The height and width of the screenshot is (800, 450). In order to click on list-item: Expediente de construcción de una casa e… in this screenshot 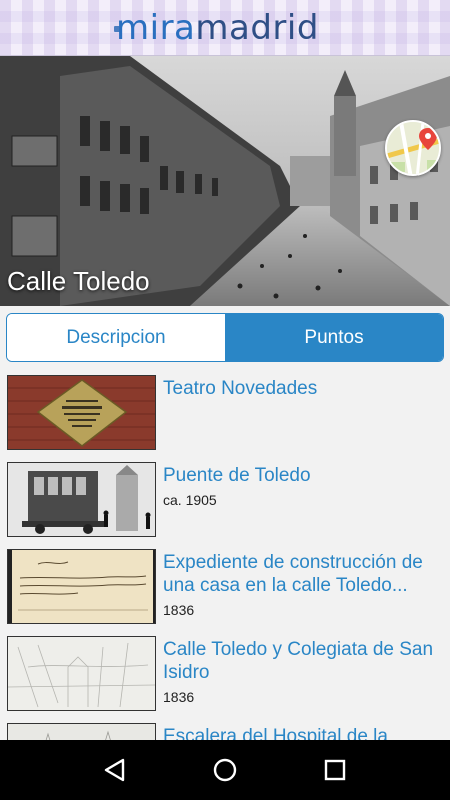, I will do `click(225, 587)`.